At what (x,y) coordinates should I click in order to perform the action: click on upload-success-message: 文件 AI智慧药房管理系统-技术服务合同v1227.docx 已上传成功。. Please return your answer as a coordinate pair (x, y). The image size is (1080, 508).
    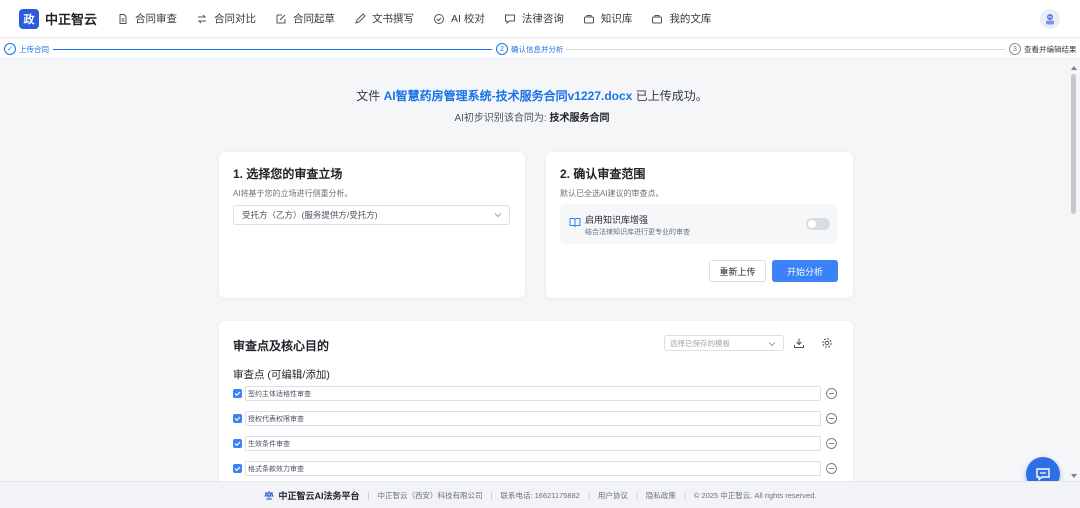
    Looking at the image, I should click on (532, 95).